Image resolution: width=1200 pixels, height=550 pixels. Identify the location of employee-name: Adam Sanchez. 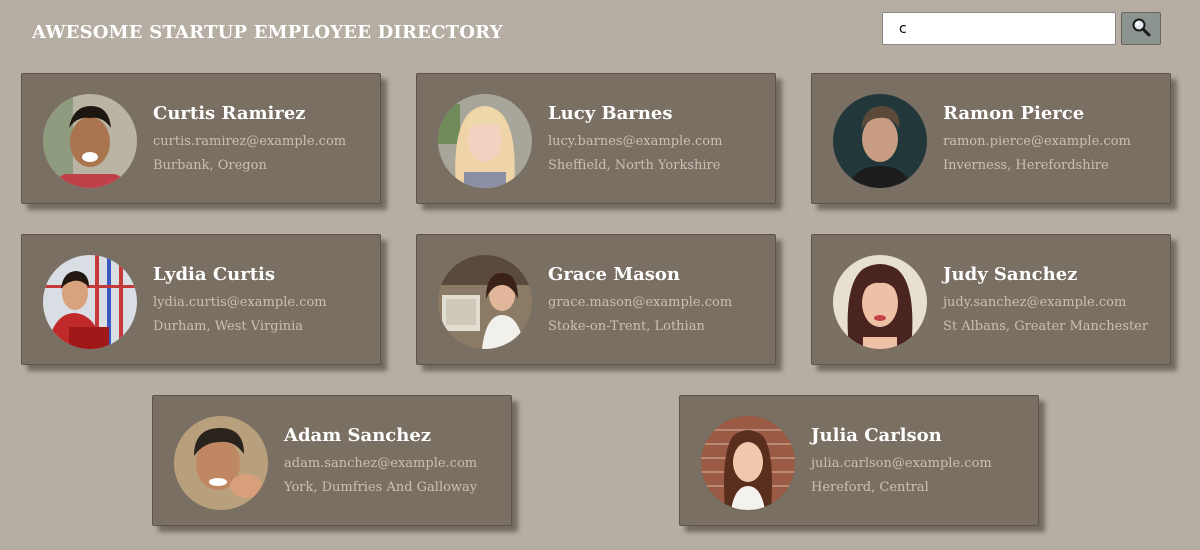
(357, 435).